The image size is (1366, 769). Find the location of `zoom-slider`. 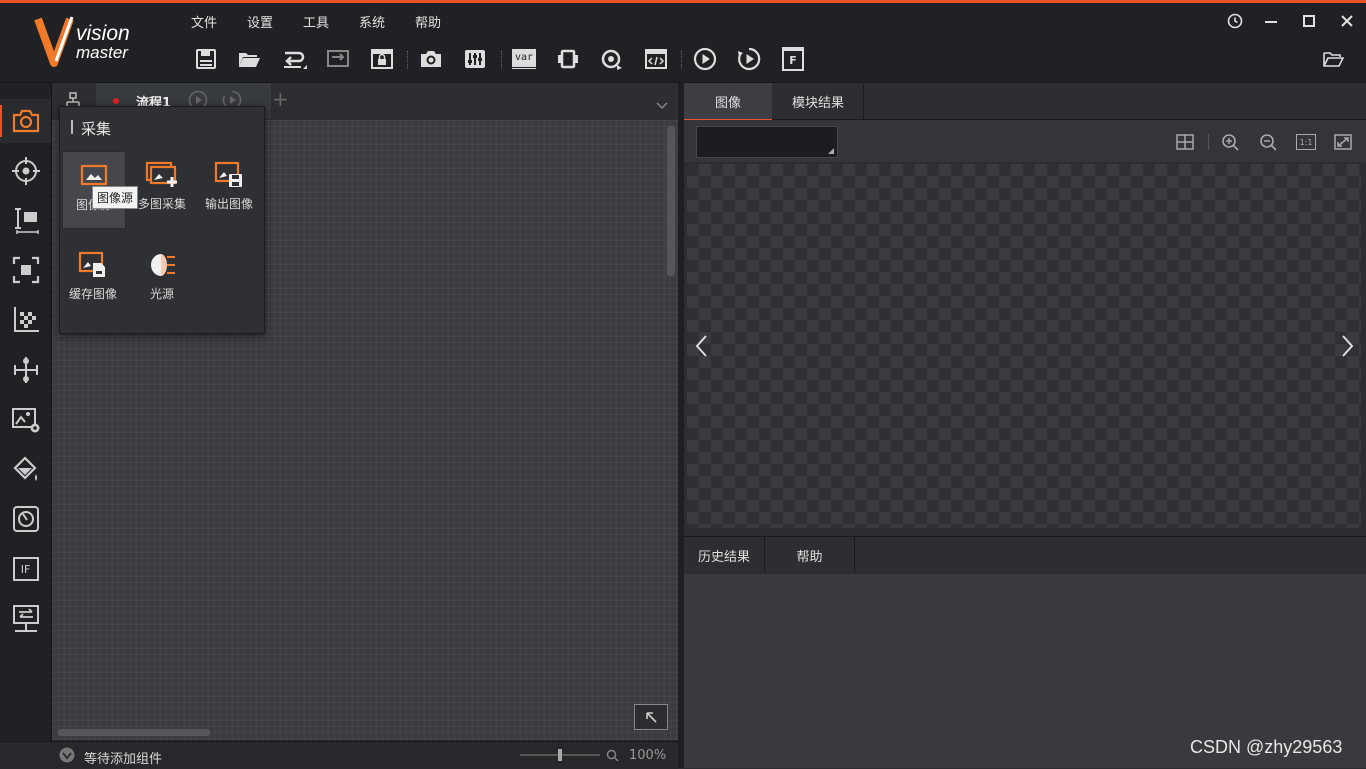

zoom-slider is located at coordinates (560, 755).